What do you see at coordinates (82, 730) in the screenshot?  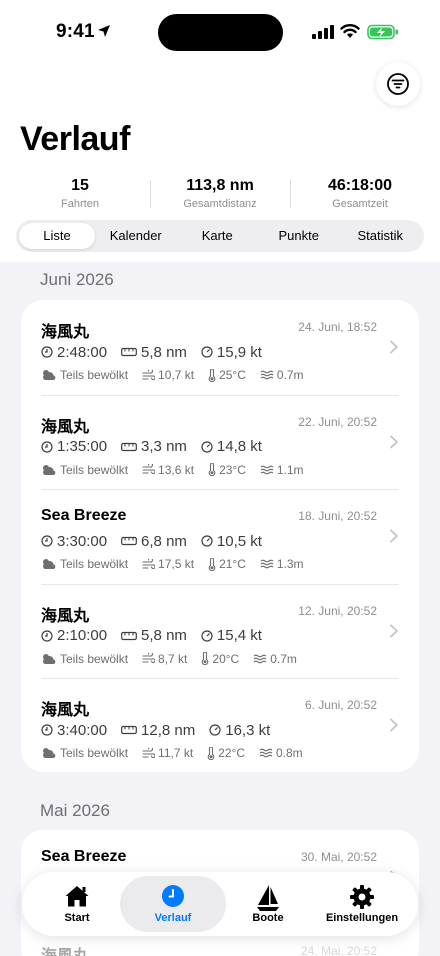 I see `trip-duration-value: 3:40:00` at bounding box center [82, 730].